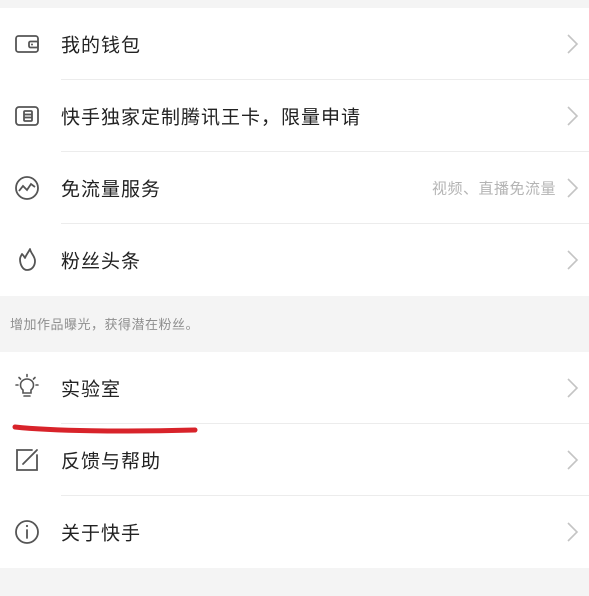  I want to click on bottom-spacer, so click(294, 579).